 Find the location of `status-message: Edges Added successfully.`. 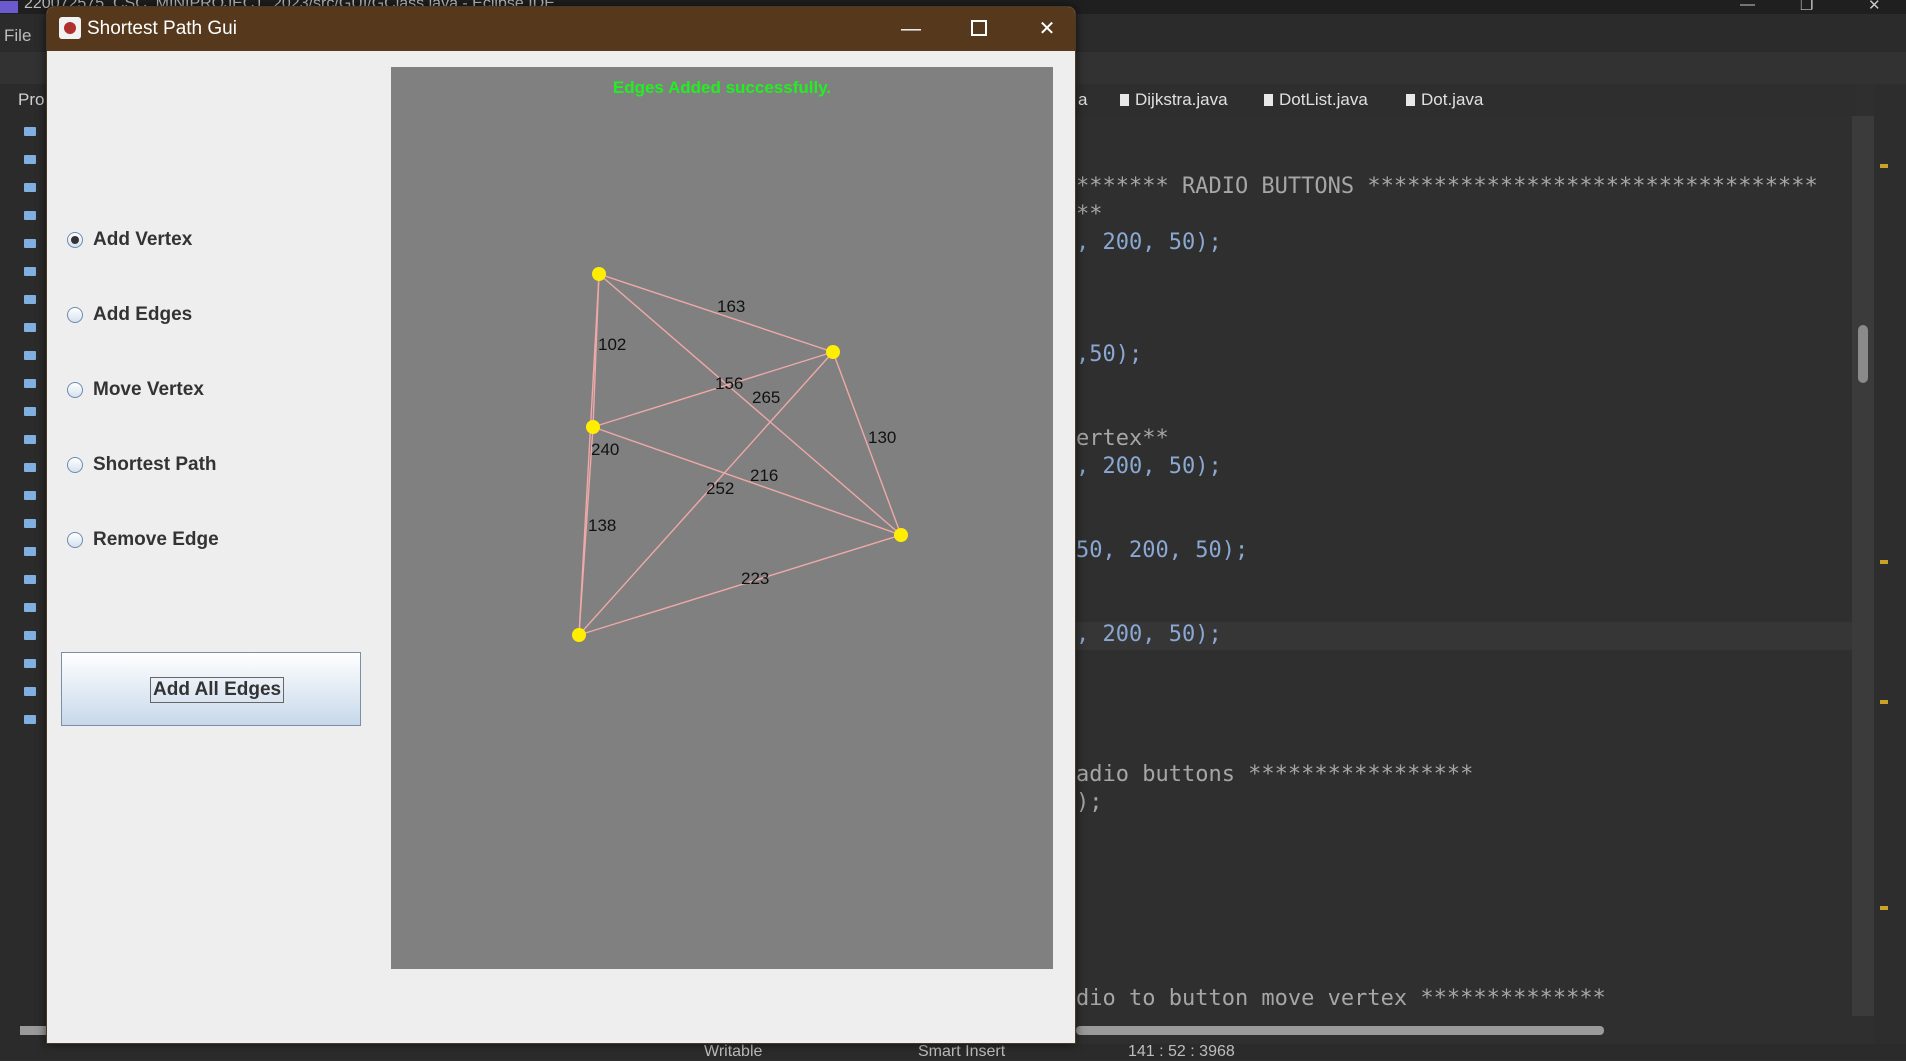

status-message: Edges Added successfully. is located at coordinates (722, 87).